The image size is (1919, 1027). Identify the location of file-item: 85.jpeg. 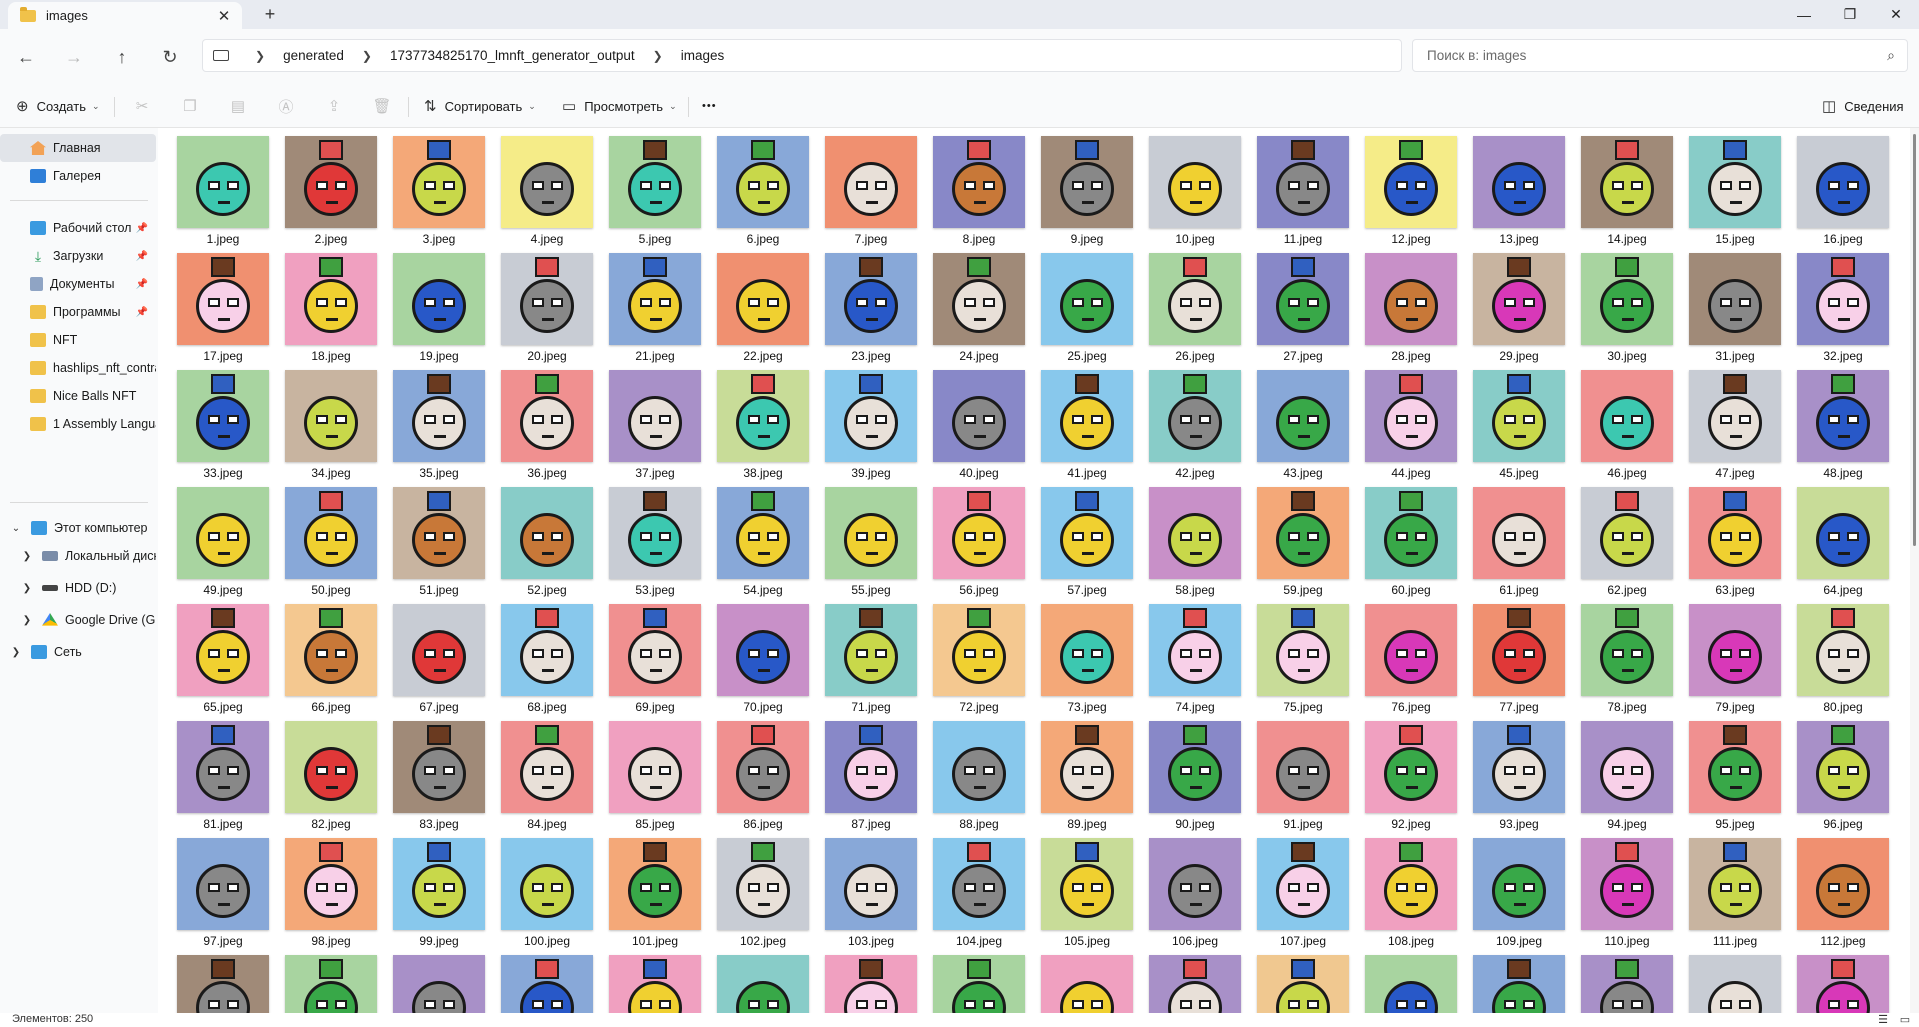
(653, 772).